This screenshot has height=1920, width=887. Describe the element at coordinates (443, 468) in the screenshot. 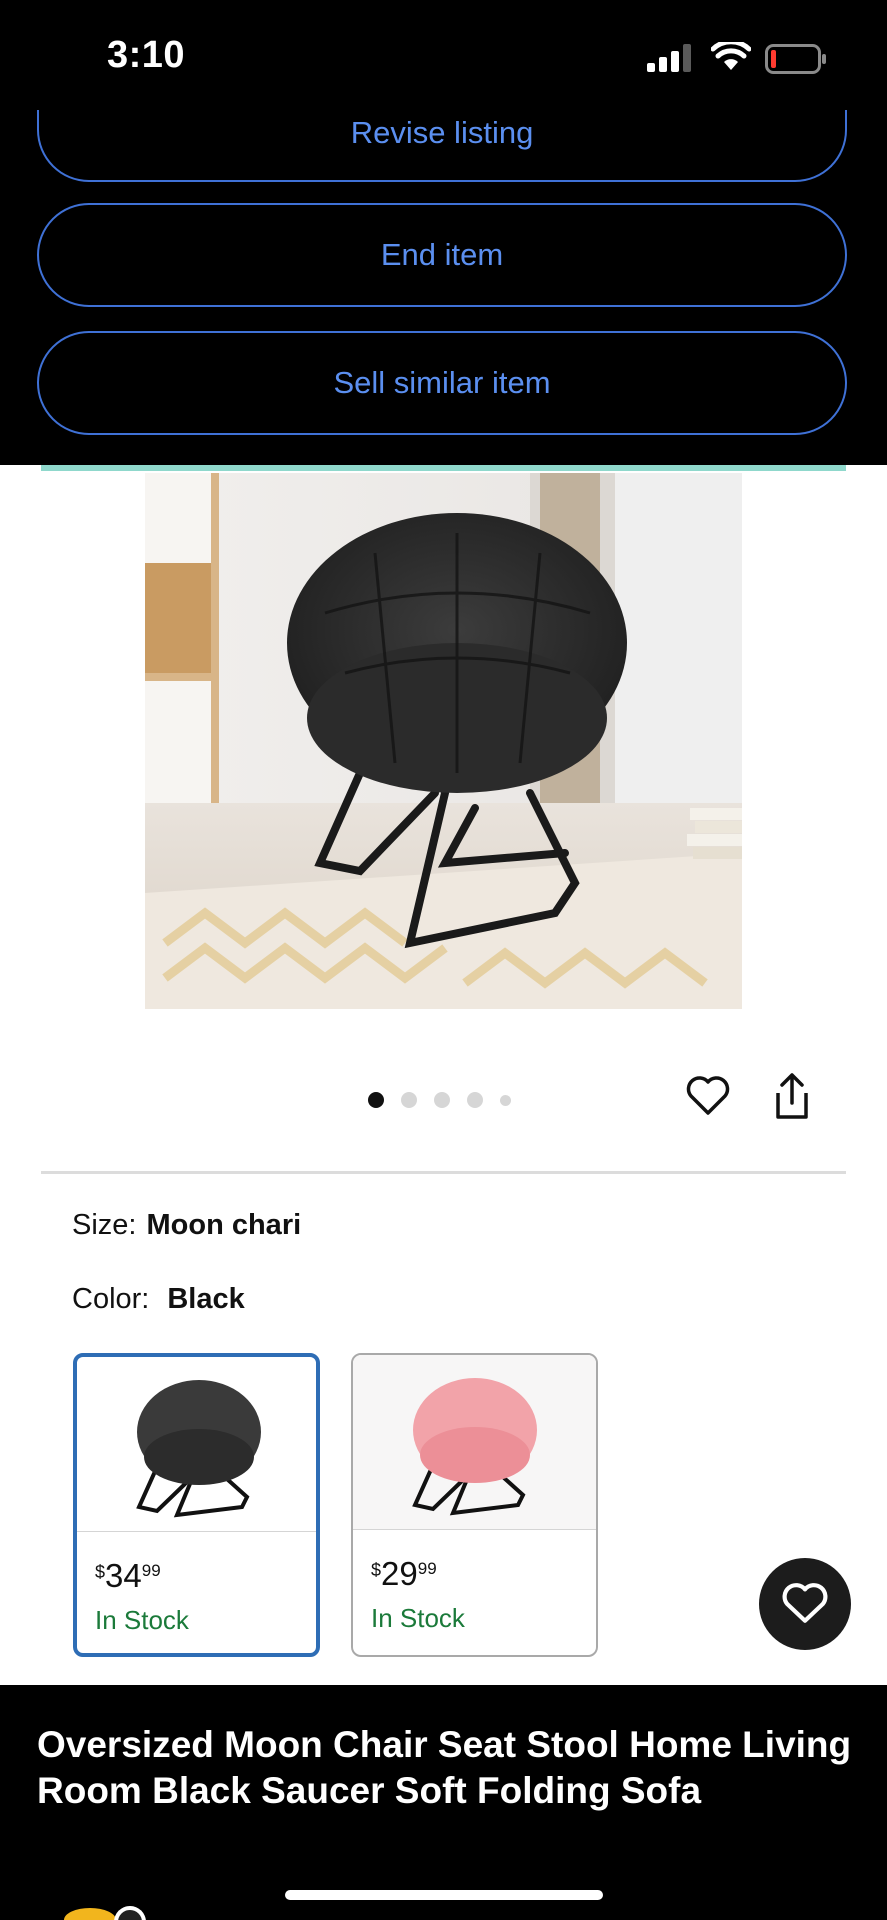

I see `accent-divider` at that location.